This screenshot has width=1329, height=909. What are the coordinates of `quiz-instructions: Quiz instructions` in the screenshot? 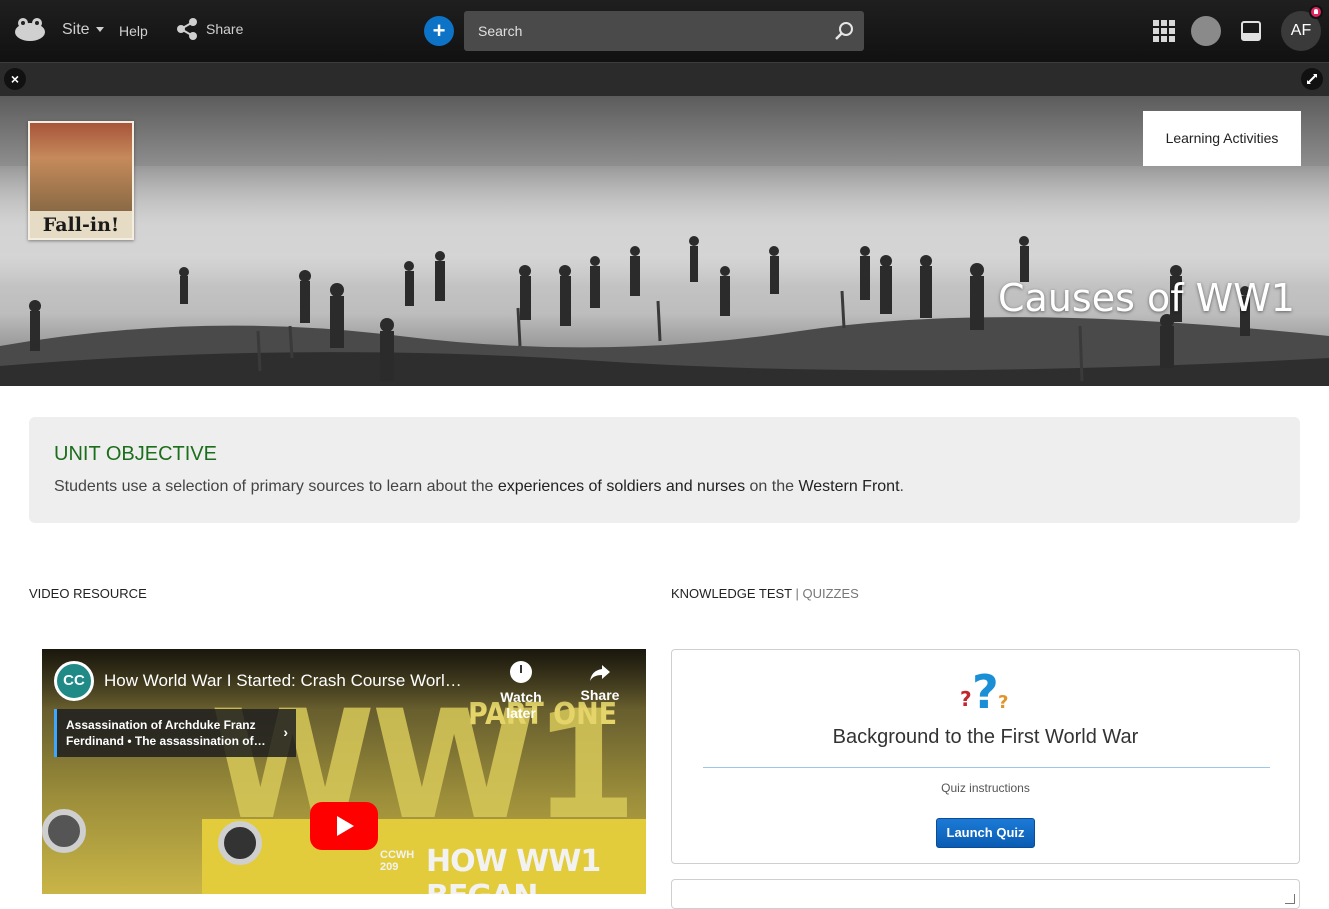 It's located at (985, 788).